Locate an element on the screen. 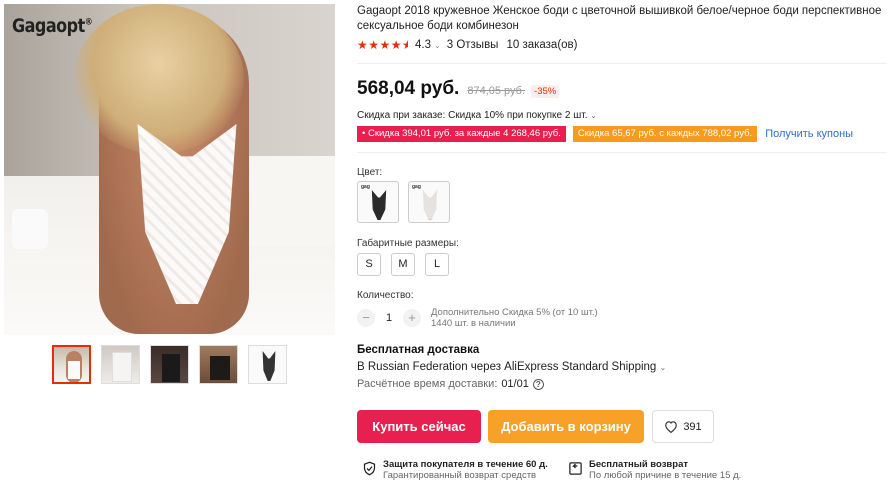 This screenshot has height=488, width=890. size-option-l: L is located at coordinates (437, 264).